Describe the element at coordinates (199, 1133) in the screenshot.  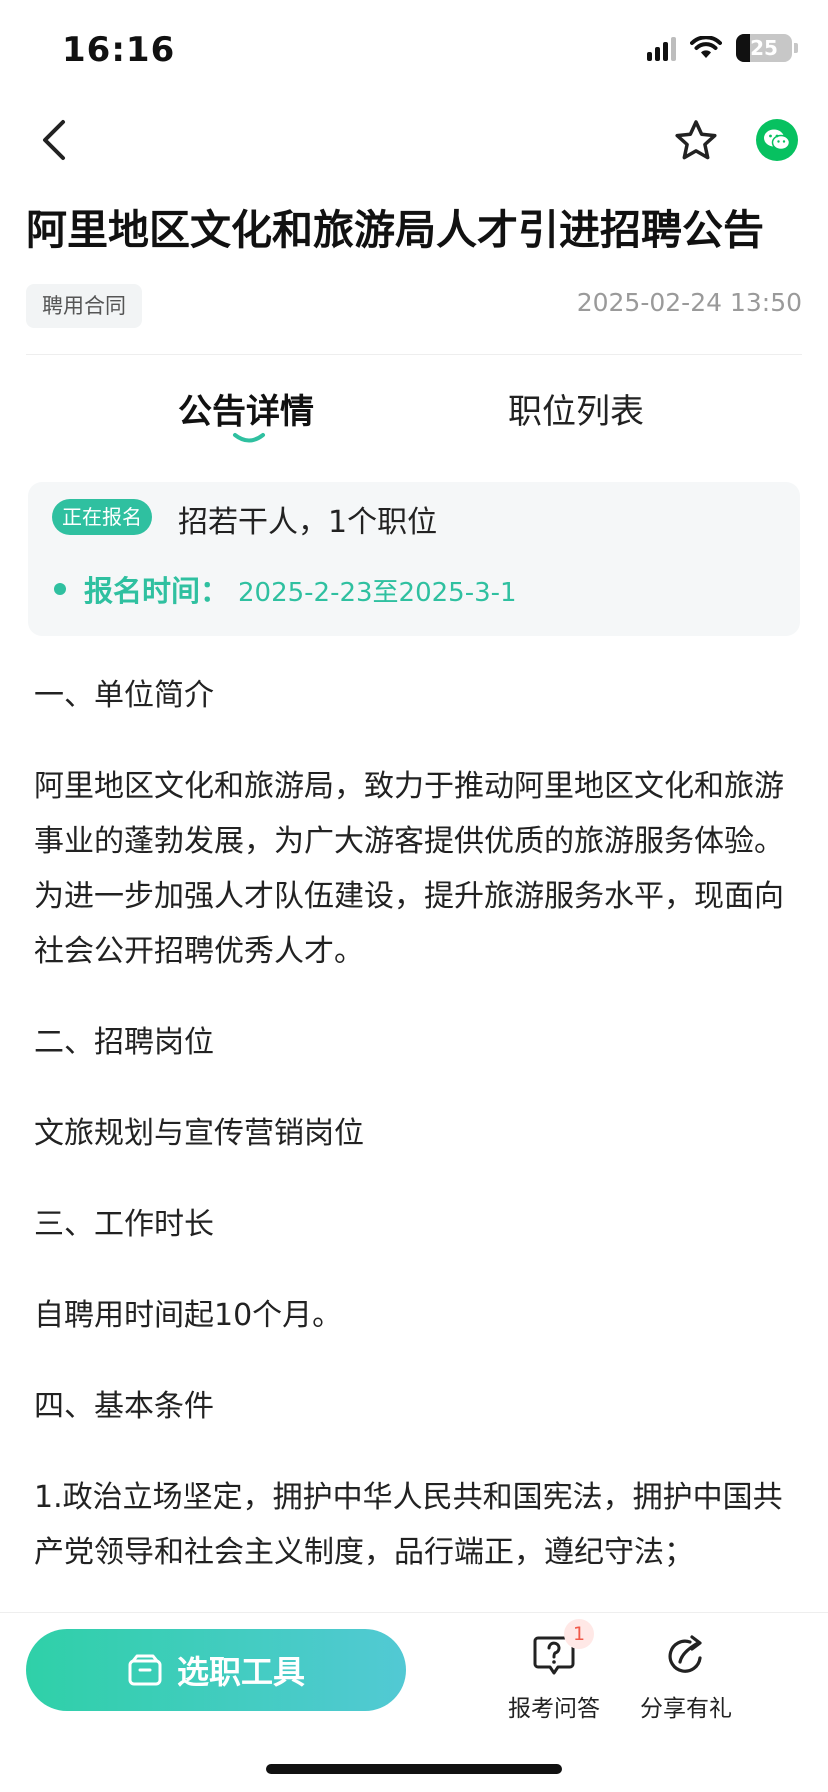
I see `paragraph: 文旅规划与宣传营销岗位` at that location.